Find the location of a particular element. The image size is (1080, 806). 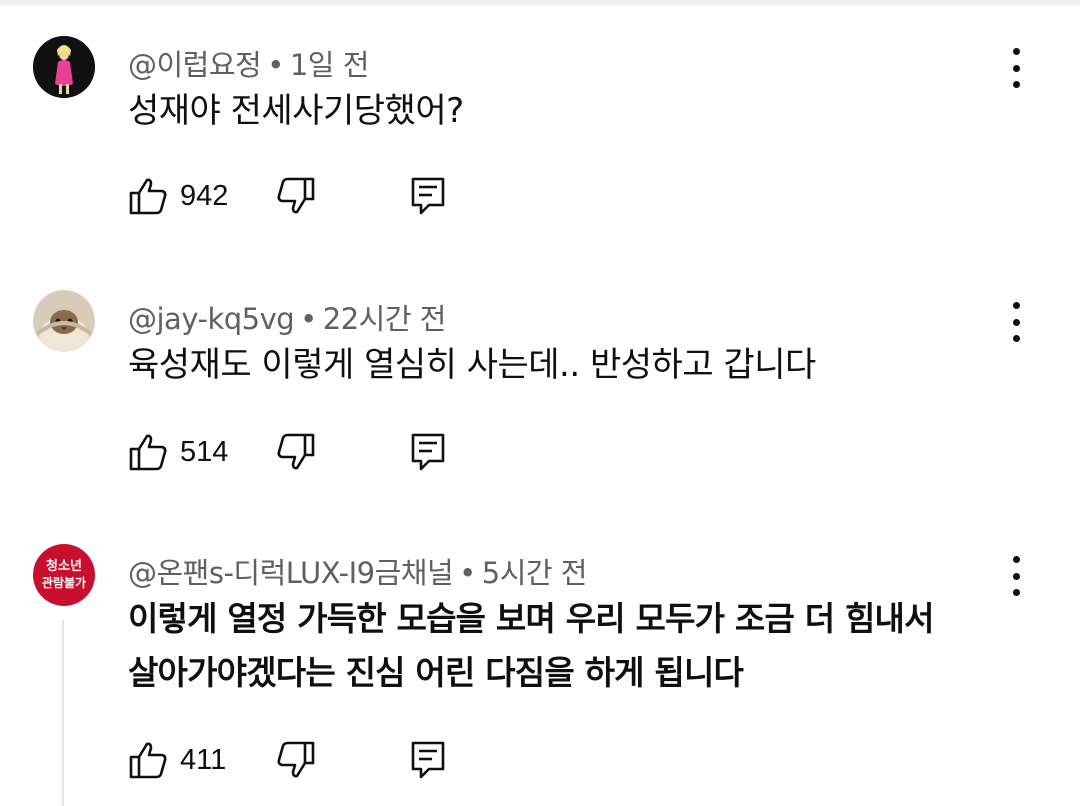

comment-actions: 514 is located at coordinates (298, 452).